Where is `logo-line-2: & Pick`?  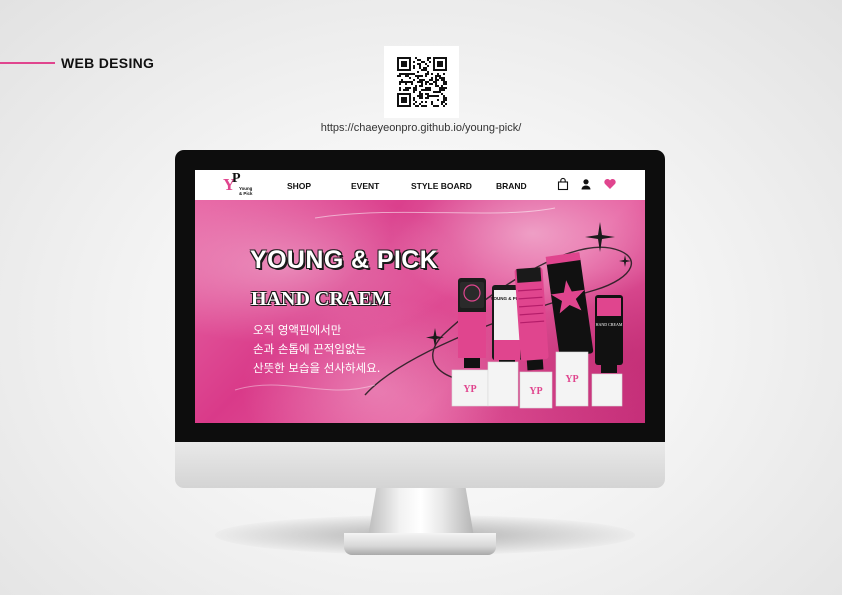
logo-line-2: & Pick is located at coordinates (246, 193).